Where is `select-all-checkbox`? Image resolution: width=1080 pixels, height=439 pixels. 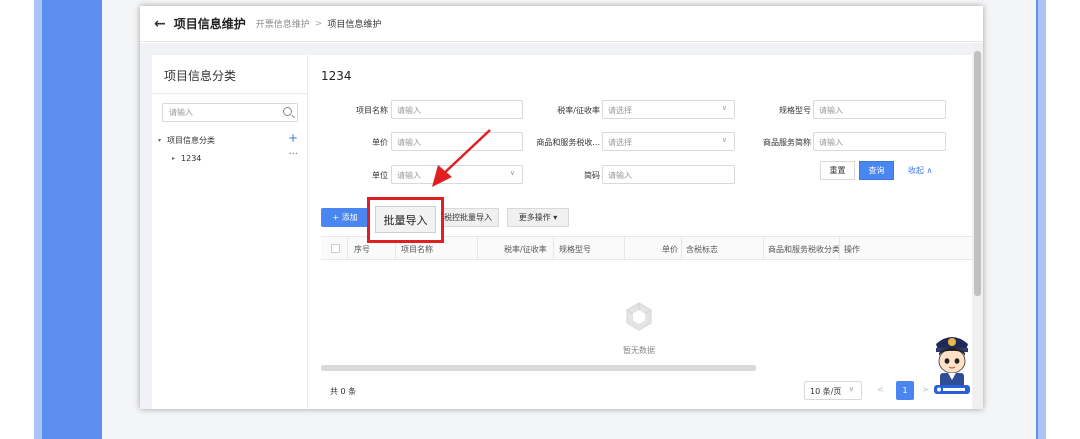 select-all-checkbox is located at coordinates (335, 248).